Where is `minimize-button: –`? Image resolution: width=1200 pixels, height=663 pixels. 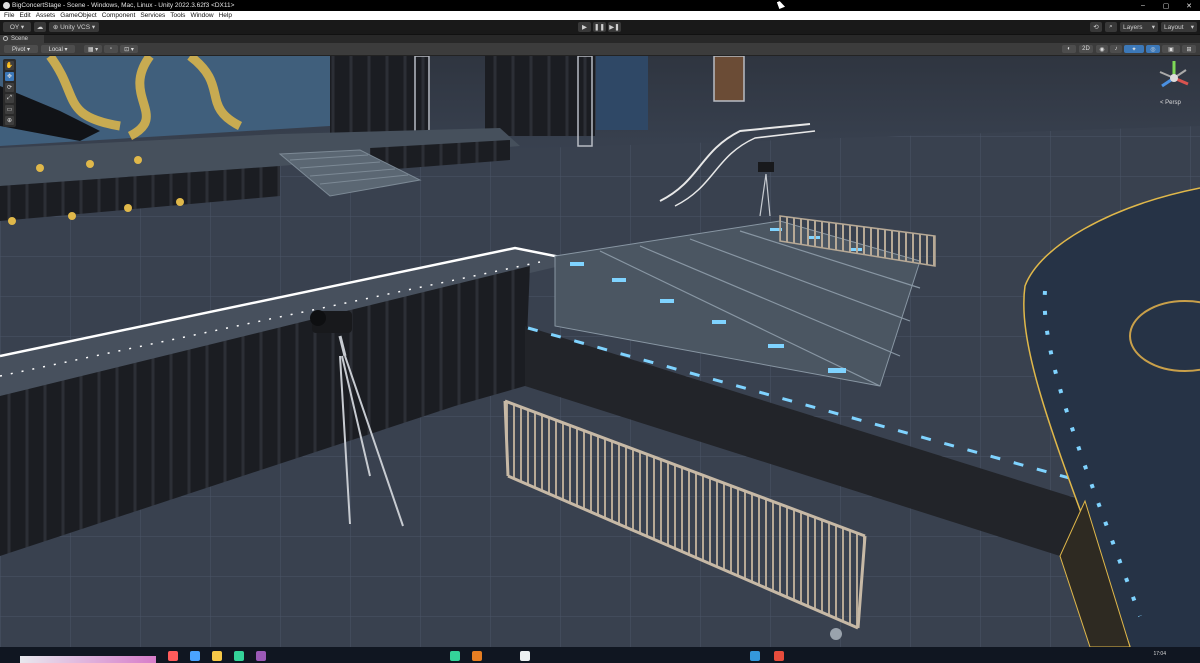
minimize-button: – is located at coordinates (1143, 5).